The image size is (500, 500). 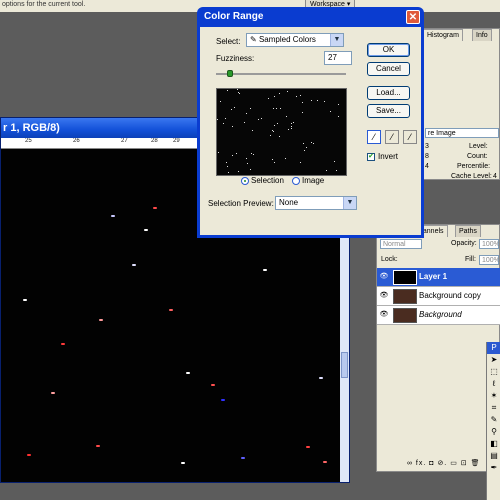 I want to click on move-tool-icon: ➤, so click(x=493, y=360).